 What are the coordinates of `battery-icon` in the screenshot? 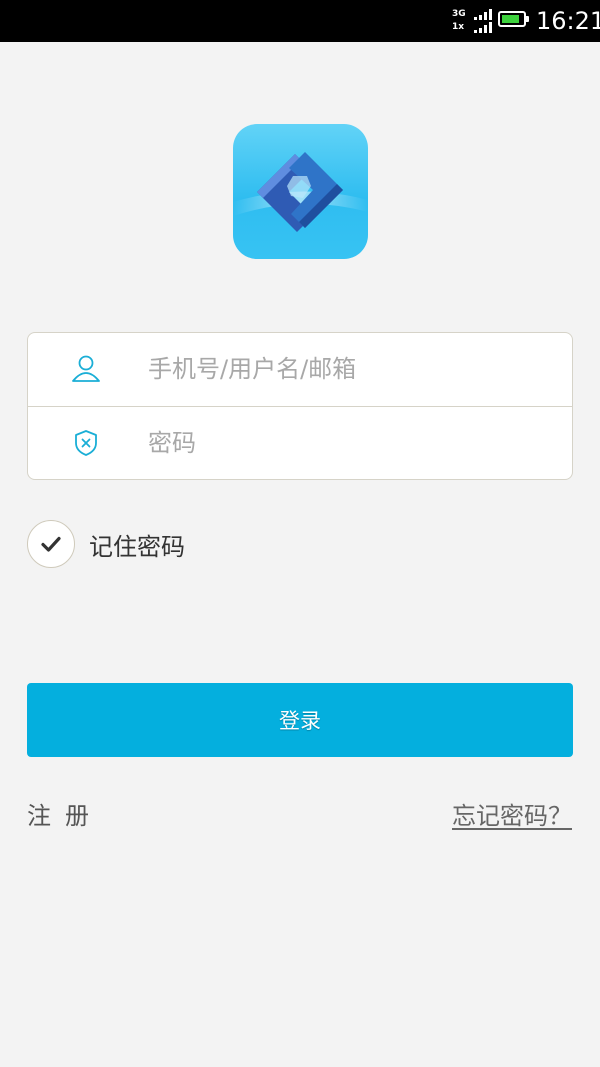 It's located at (513, 19).